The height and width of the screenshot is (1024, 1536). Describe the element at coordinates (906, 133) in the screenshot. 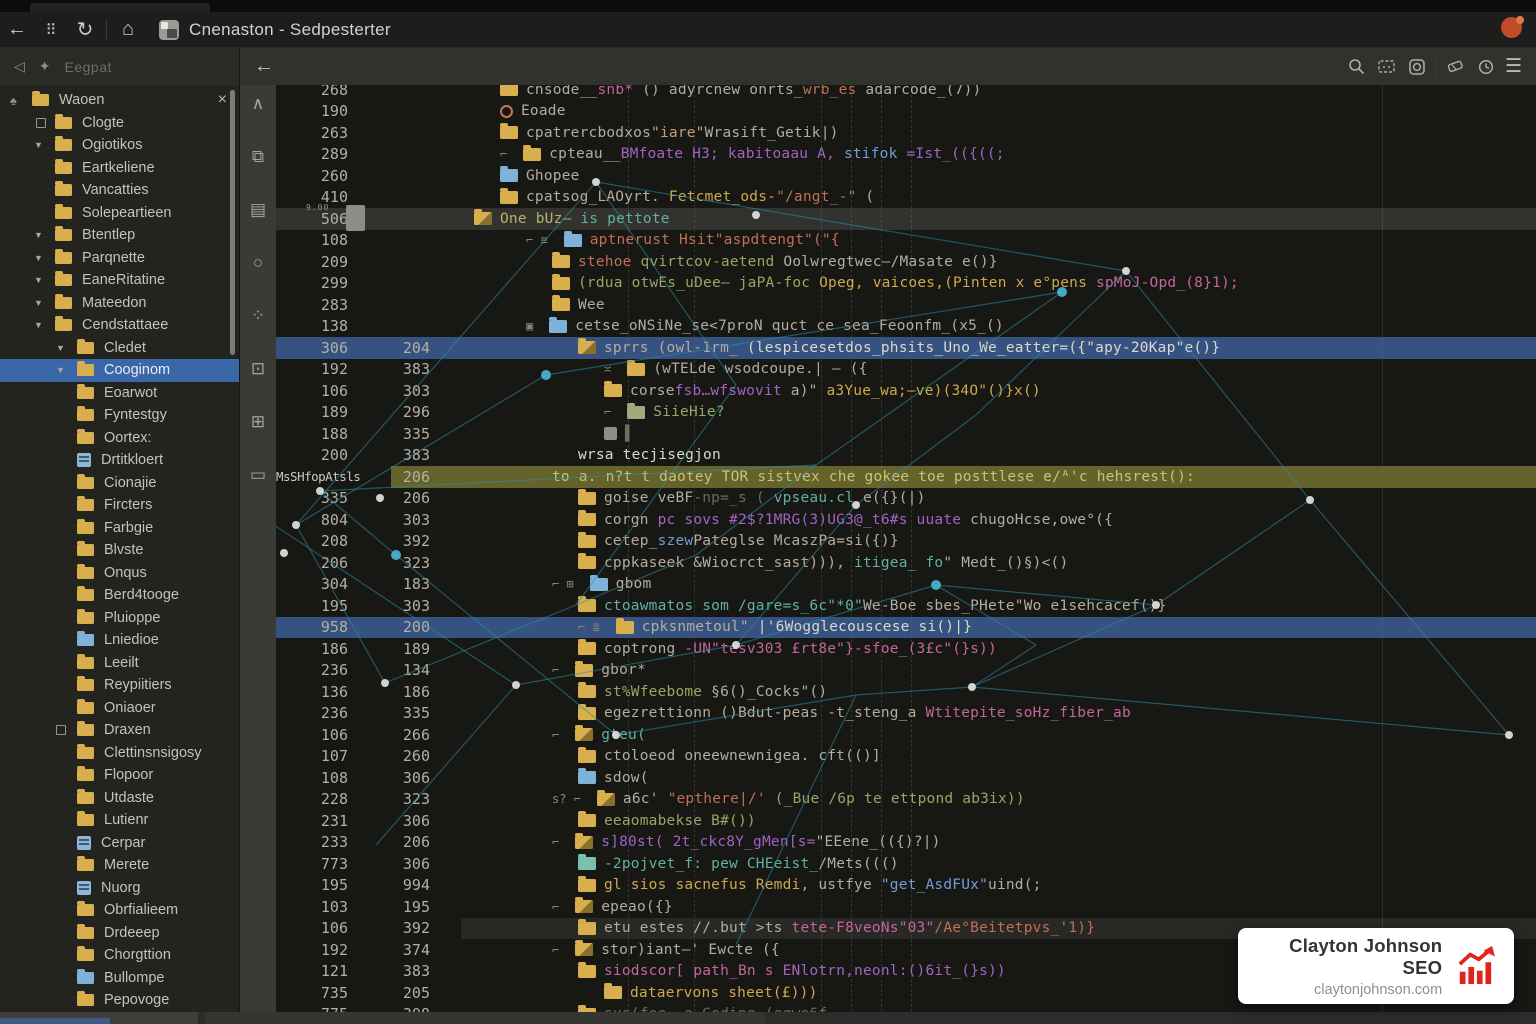

I see `code-line: 263 cpatrercbodxos"iare"Wrasift_Getik|)` at that location.